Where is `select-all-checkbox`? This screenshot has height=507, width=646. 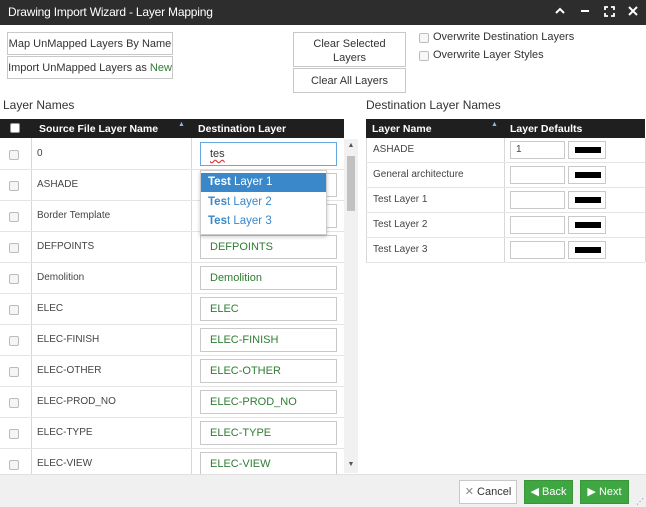
select-all-checkbox is located at coordinates (15, 128).